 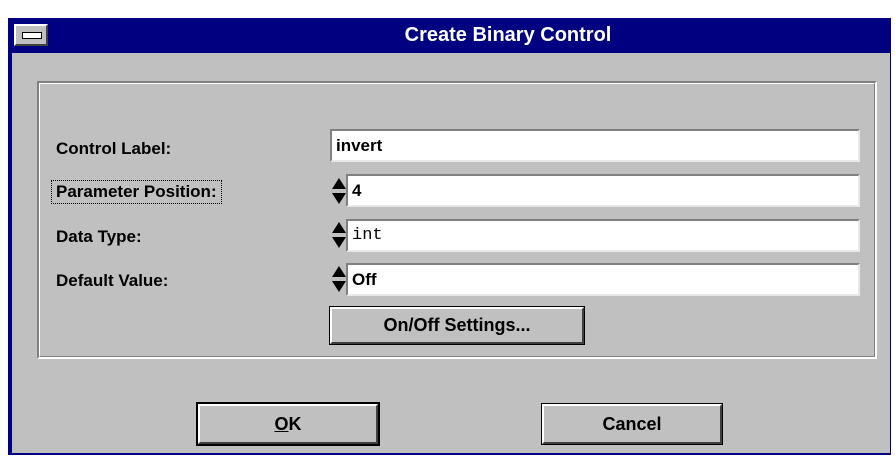 I want to click on system-menu-button, so click(x=31, y=35).